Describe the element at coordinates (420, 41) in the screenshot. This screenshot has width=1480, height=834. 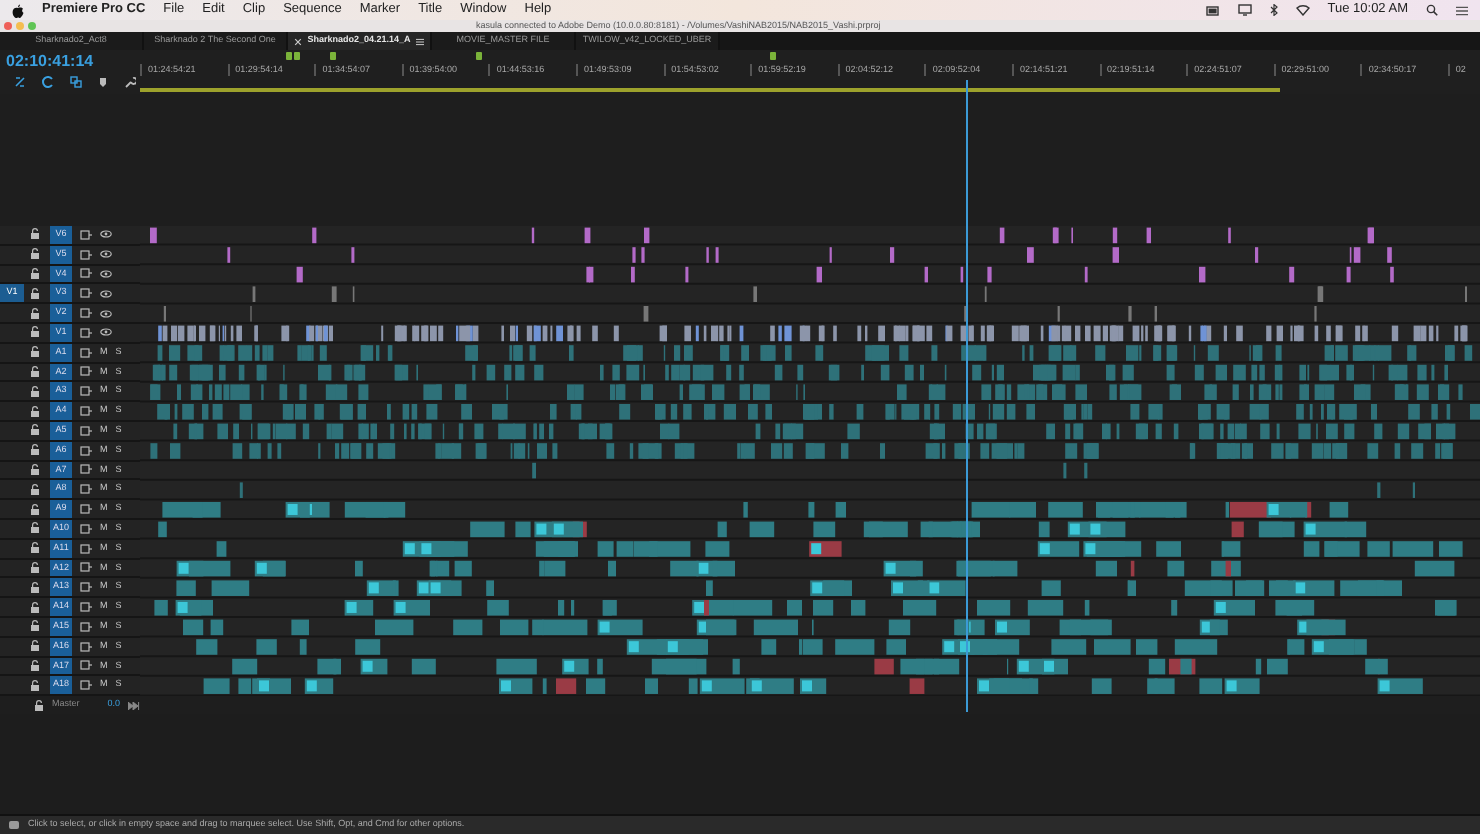
I see `panel-menu-icon` at that location.